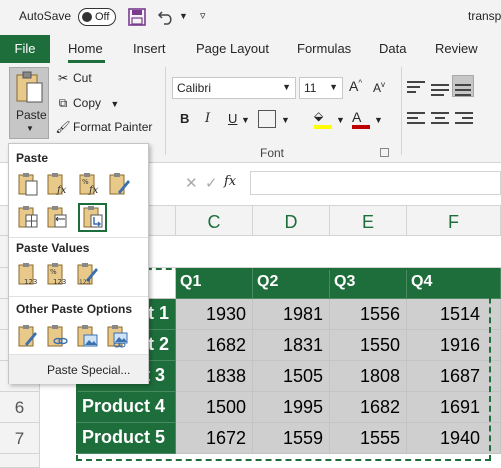 The height and width of the screenshot is (468, 501). I want to click on value-cell: 1808, so click(368, 376).